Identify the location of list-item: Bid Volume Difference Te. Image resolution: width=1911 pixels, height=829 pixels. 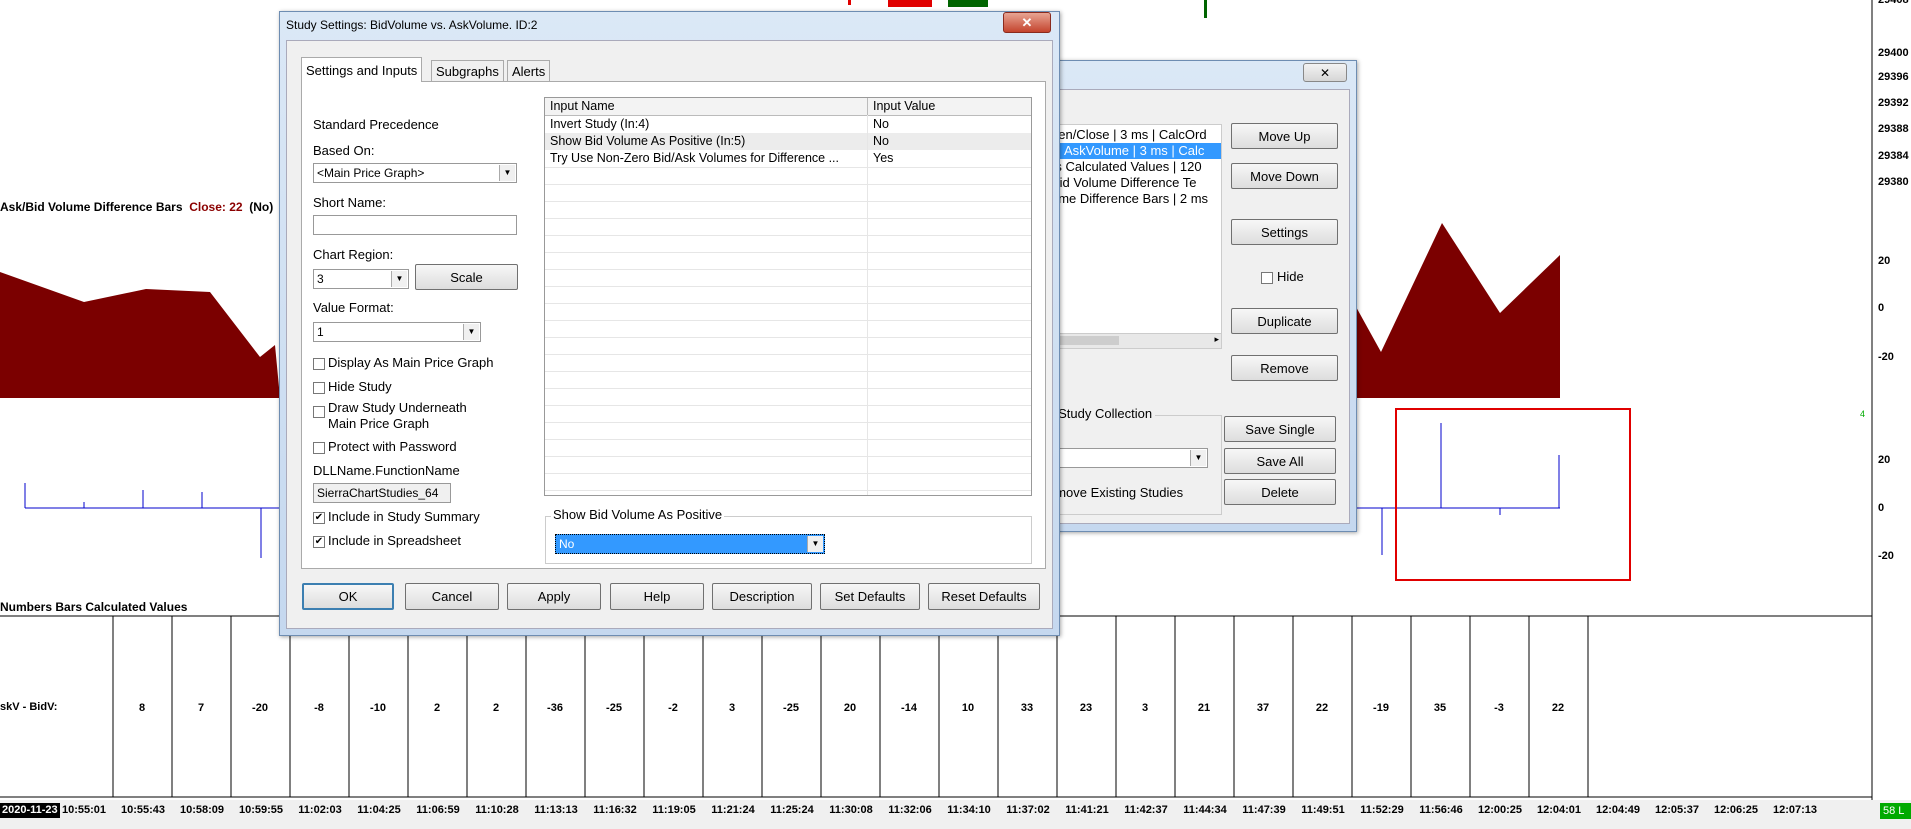
(1124, 183).